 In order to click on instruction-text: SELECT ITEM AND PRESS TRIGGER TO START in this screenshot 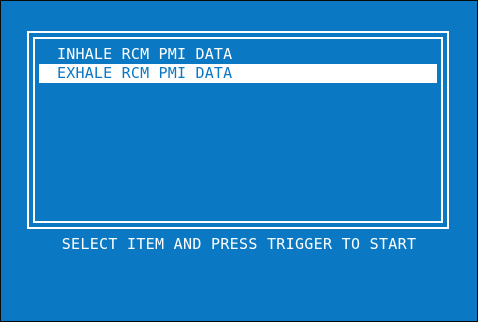, I will do `click(239, 244)`.